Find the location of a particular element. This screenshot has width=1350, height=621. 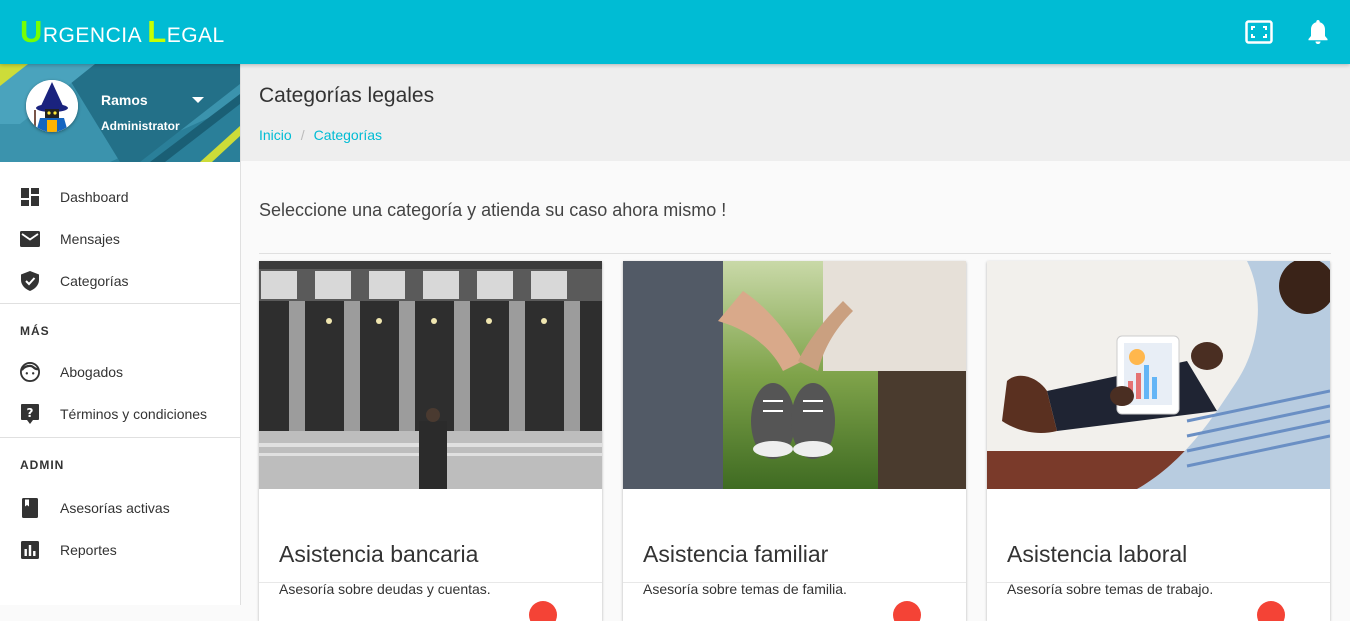

main-menu: Dashboard Mensajes Categorías is located at coordinates (120, 232).